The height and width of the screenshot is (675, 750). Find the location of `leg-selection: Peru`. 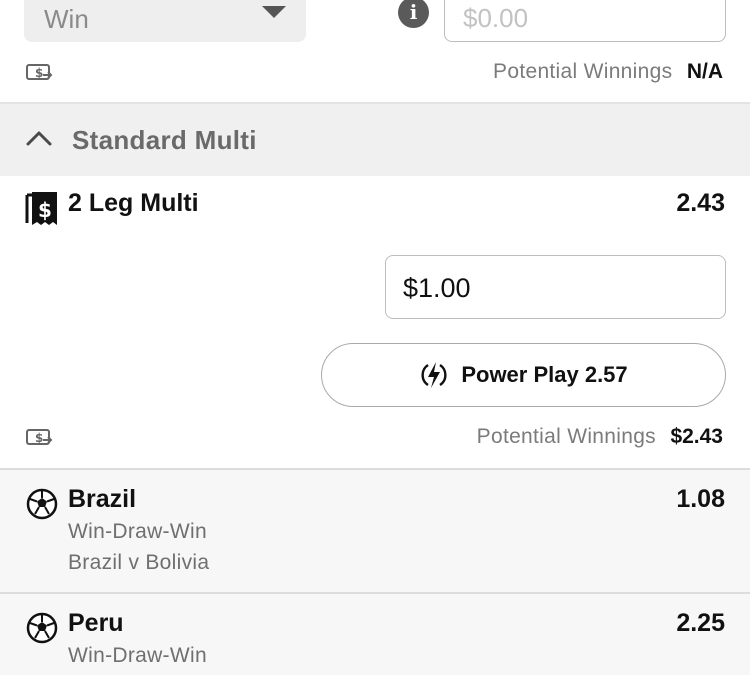

leg-selection: Peru is located at coordinates (96, 623).